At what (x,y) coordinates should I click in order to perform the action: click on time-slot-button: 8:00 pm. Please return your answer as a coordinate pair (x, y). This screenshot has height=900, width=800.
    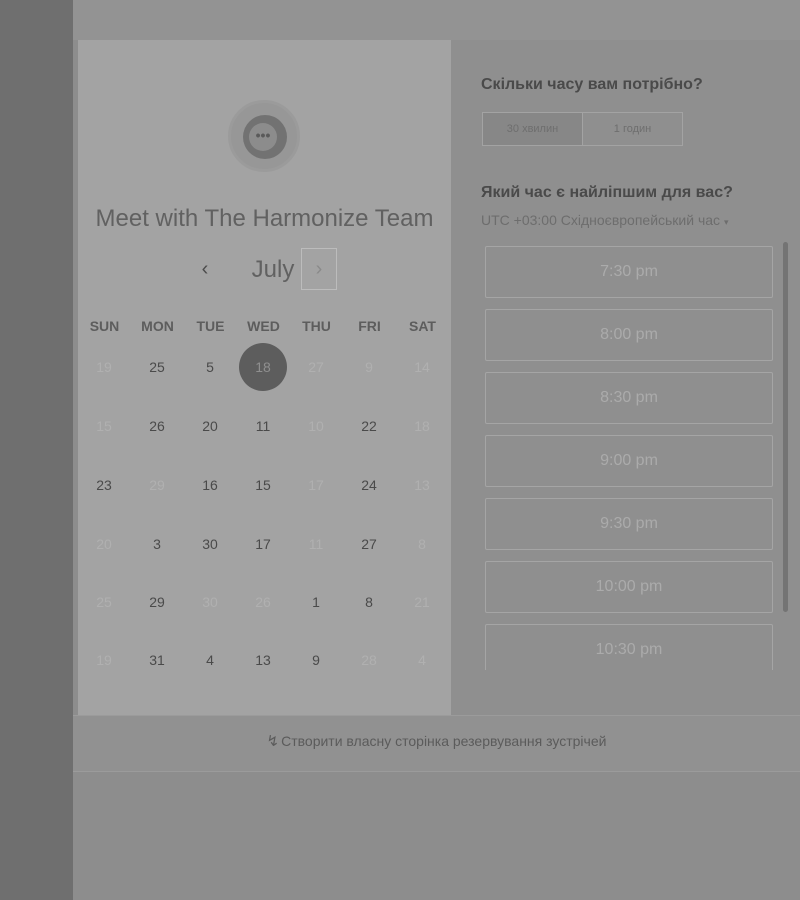
    Looking at the image, I should click on (629, 335).